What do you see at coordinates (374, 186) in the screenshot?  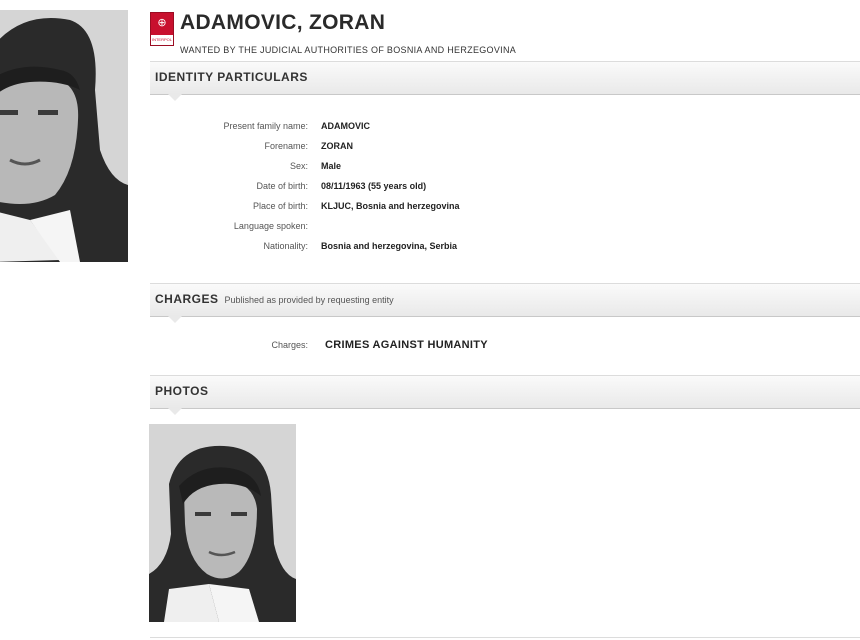 I see `detail-value: 08/11/1963 (55 years old)` at bounding box center [374, 186].